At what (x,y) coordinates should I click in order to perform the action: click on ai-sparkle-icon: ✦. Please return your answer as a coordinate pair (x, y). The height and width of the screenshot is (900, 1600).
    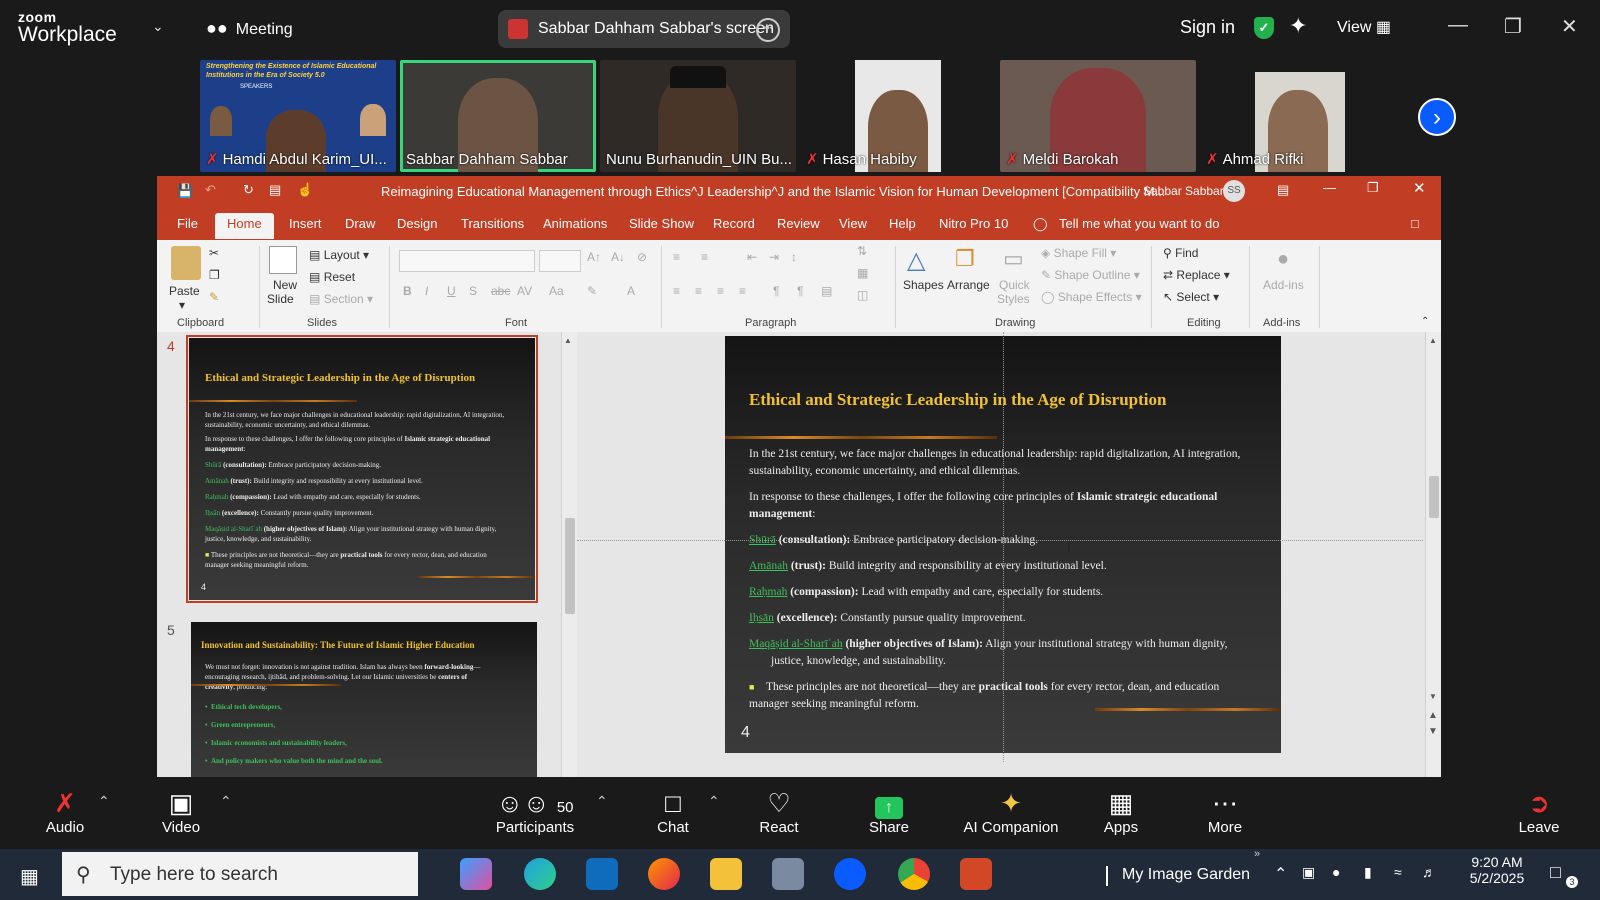
    Looking at the image, I should click on (1298, 26).